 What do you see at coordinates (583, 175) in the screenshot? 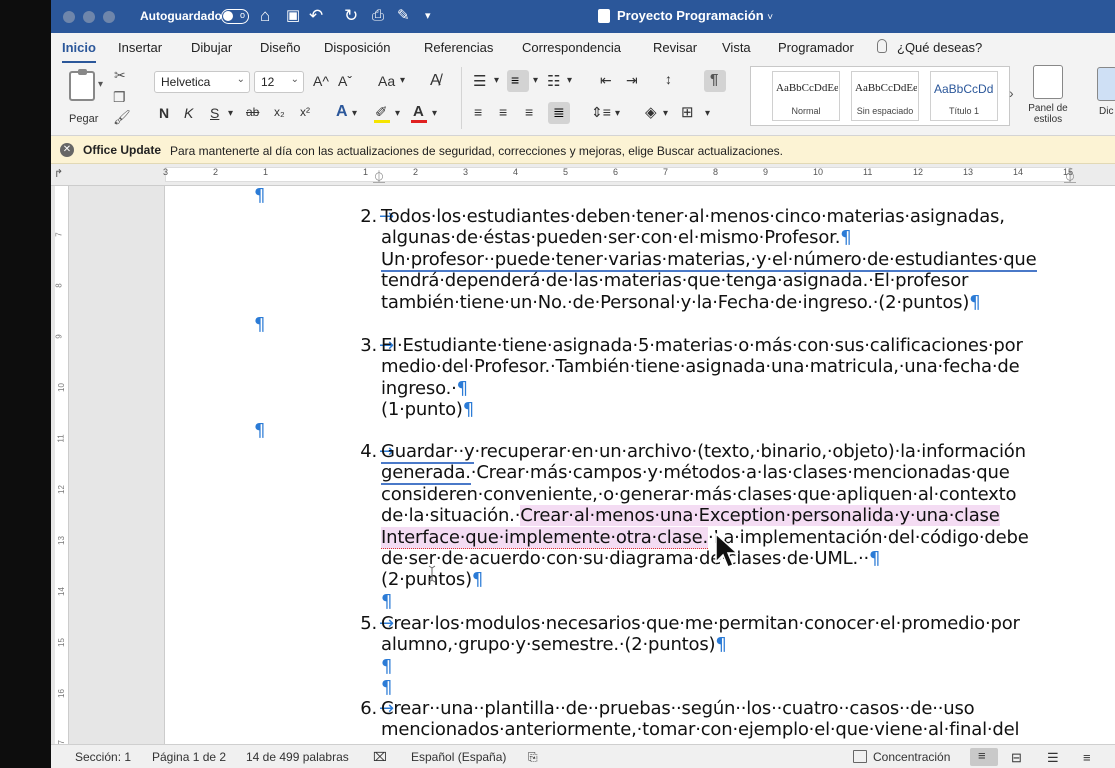
I see `horizontal-ruler: ↱ 3 2 1 1 2 3 4 5 6 7 8 9 10 11 12 13 14 15 ⏂ ⏂` at bounding box center [583, 175].